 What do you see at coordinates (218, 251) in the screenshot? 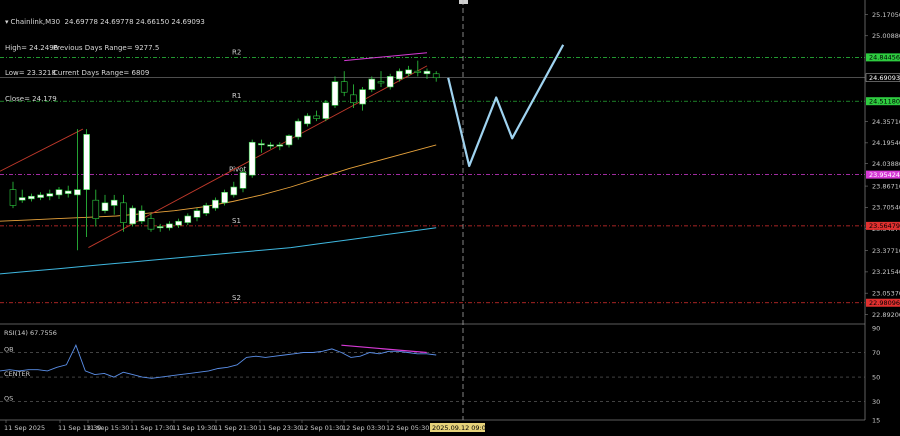
I see `ma-slow-line` at bounding box center [218, 251].